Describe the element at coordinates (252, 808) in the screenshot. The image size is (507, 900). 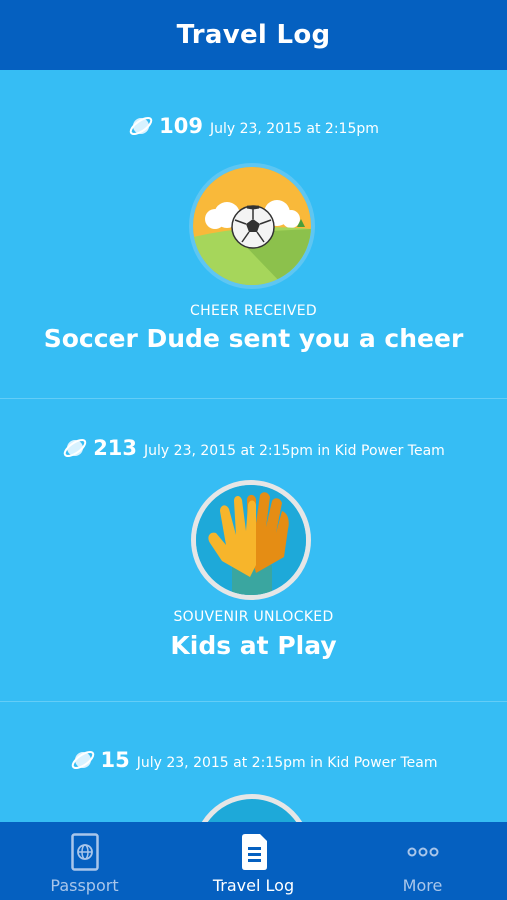
I see `entry-badge` at that location.